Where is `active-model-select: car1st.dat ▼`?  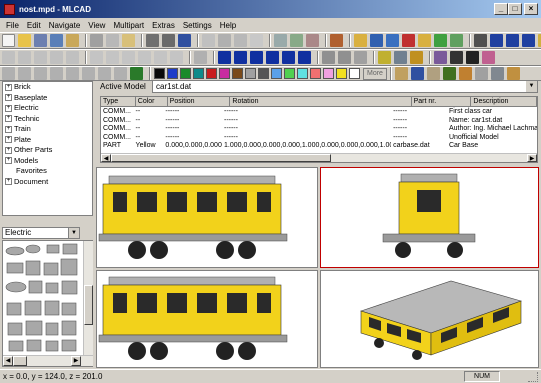
active-model-select: car1st.dat ▼ is located at coordinates (345, 86).